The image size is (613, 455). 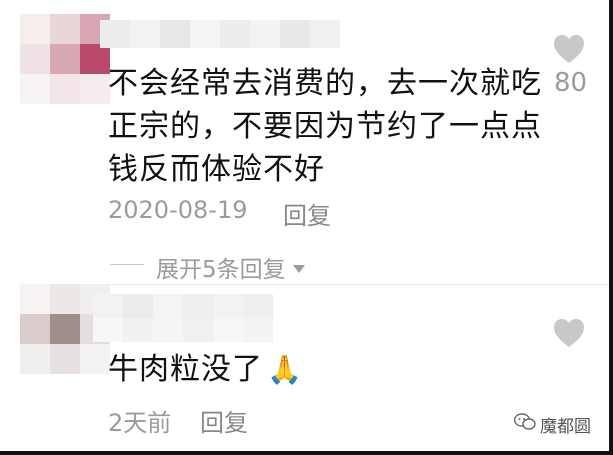 What do you see at coordinates (299, 267) in the screenshot?
I see `caret-down-icon` at bounding box center [299, 267].